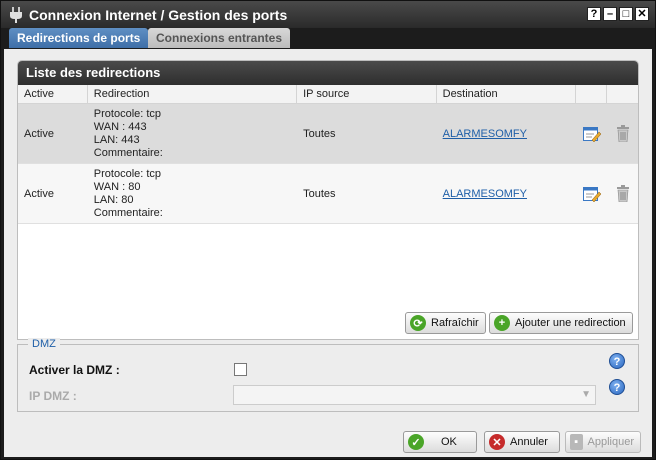 This screenshot has height=460, width=656. What do you see at coordinates (44, 344) in the screenshot?
I see `dmz-legend: DMZ` at bounding box center [44, 344].